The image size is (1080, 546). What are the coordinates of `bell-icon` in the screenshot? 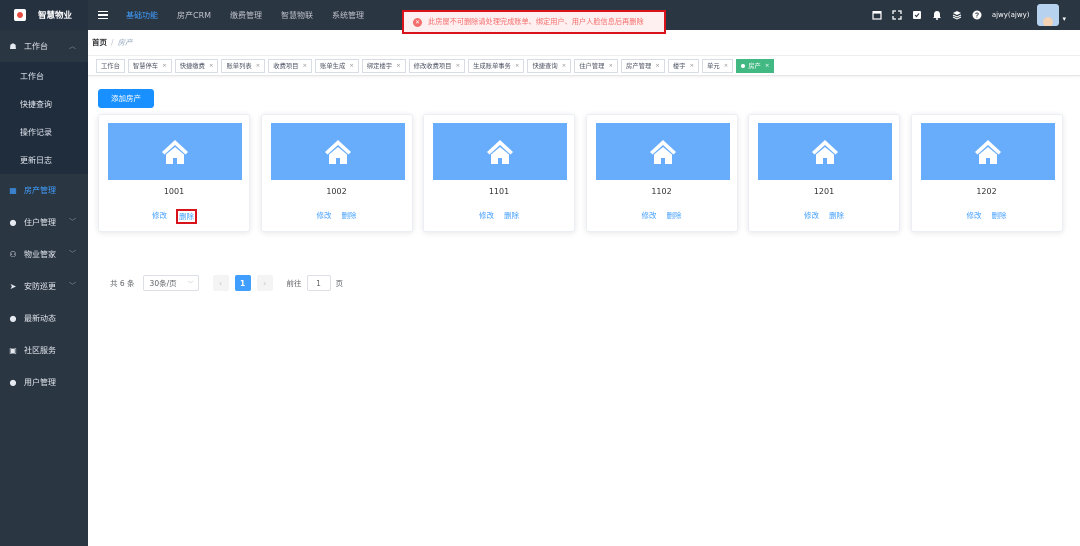 It's located at (937, 15).